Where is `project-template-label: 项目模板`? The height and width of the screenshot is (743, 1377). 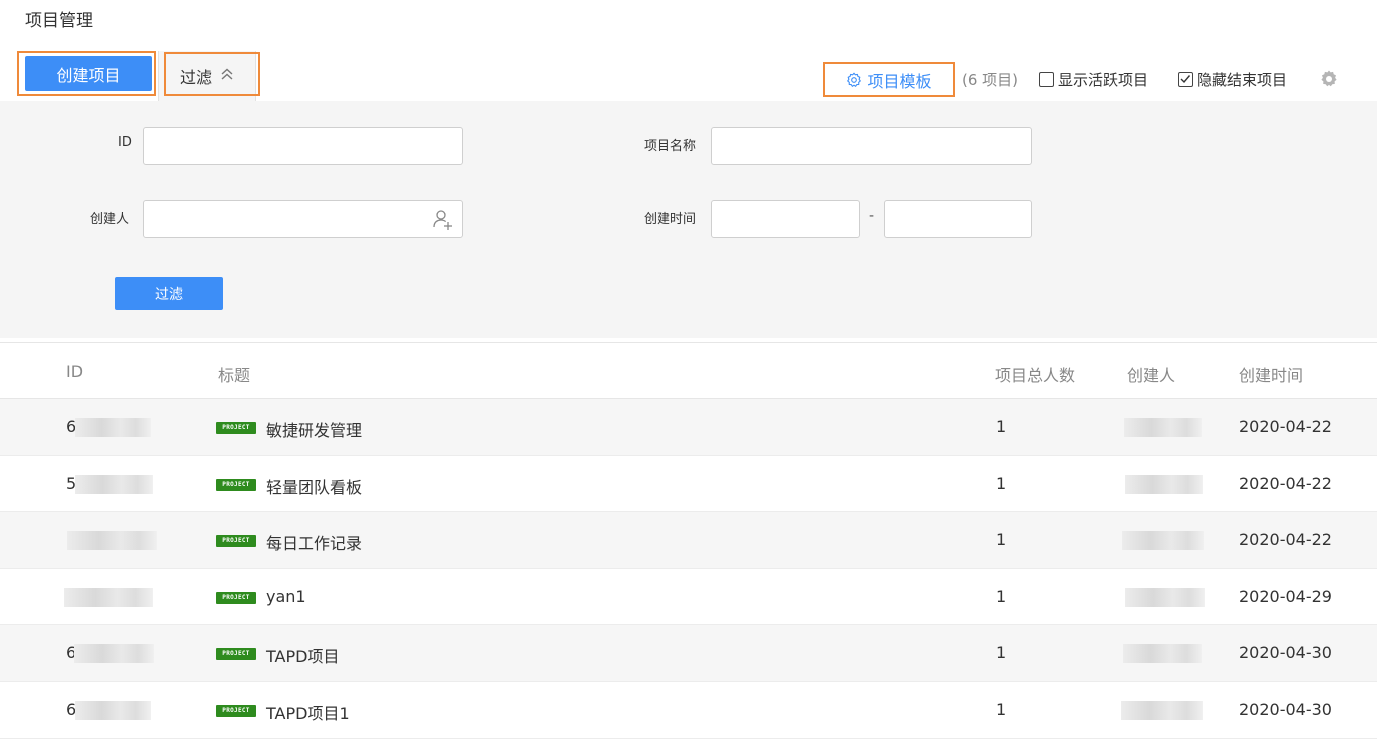
project-template-label: 项目模板 is located at coordinates (899, 81).